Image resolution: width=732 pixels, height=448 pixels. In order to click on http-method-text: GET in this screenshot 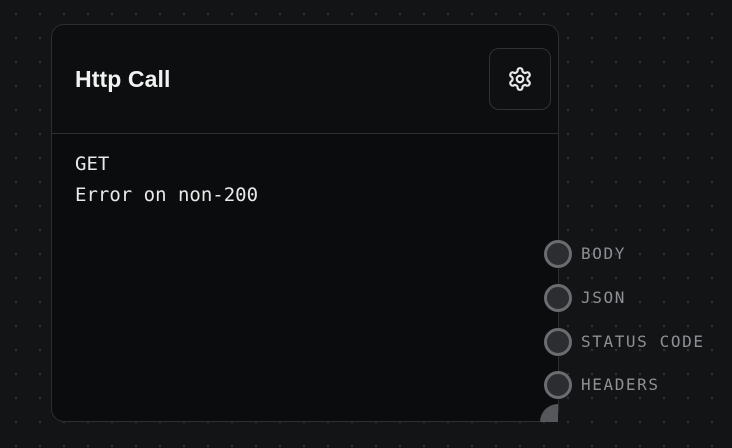, I will do `click(92, 164)`.